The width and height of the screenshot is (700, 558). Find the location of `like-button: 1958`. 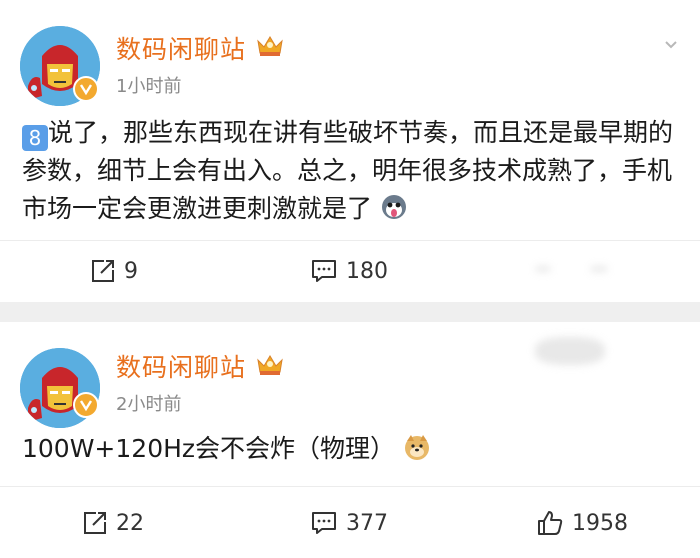

like-button: 1958 is located at coordinates (582, 522).